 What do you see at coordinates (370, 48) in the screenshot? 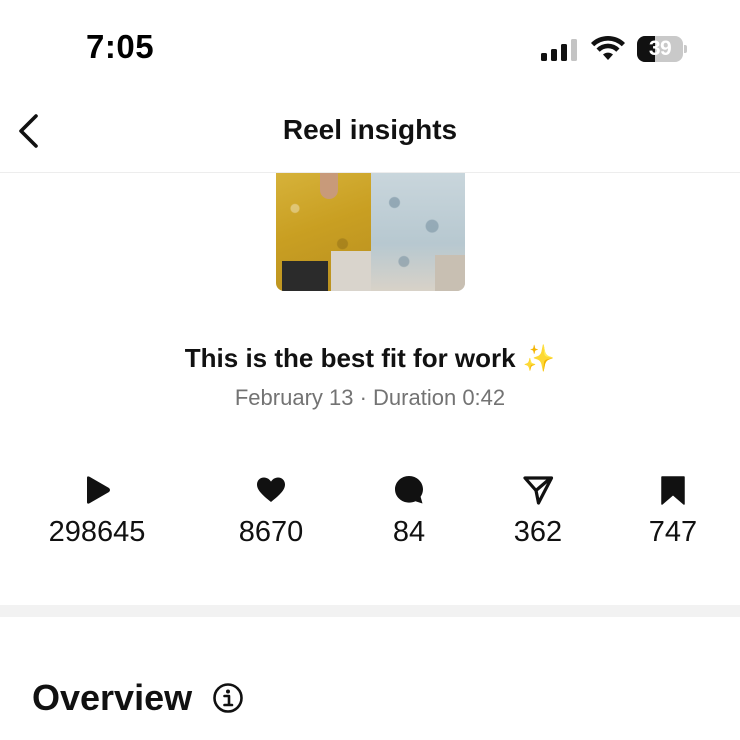
I see `status-bar: 7:05 39` at bounding box center [370, 48].